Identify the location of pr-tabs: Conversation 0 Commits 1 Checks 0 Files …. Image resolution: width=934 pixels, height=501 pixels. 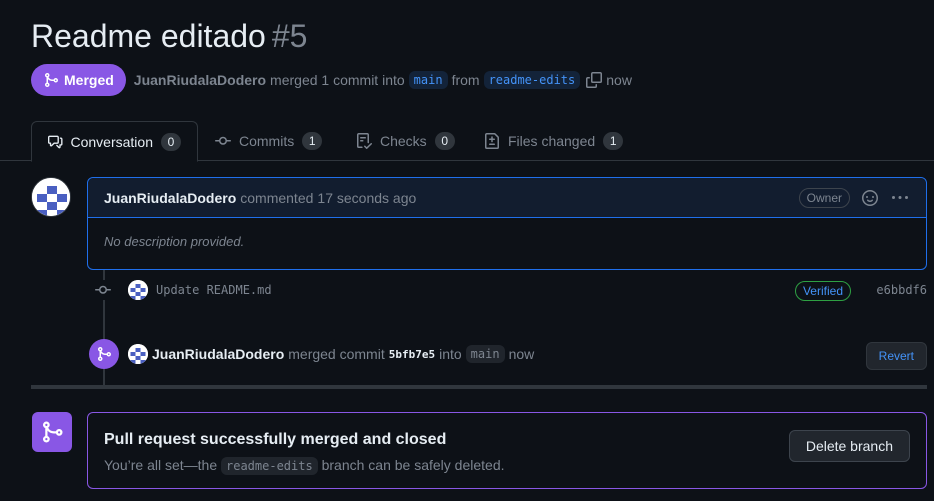
(467, 141).